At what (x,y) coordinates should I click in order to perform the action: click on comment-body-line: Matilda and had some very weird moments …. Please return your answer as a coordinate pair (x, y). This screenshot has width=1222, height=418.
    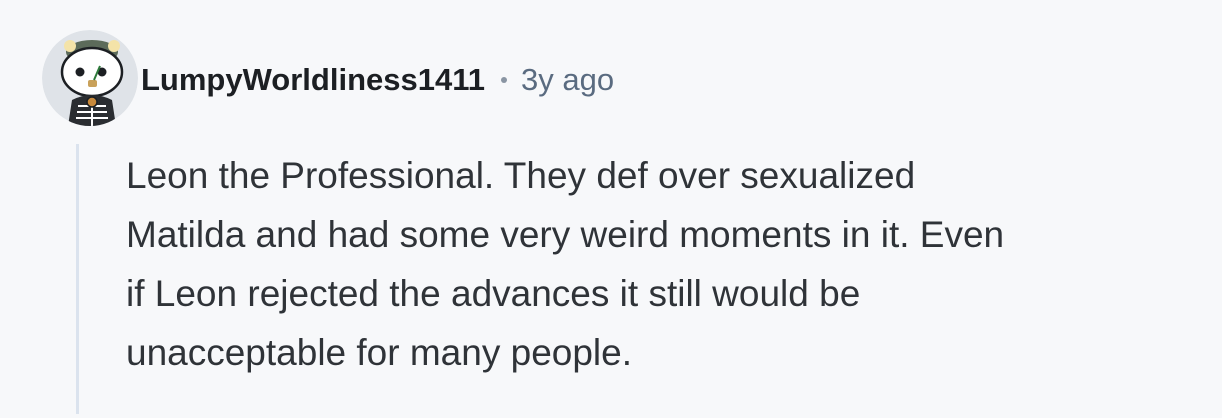
    Looking at the image, I should click on (565, 234).